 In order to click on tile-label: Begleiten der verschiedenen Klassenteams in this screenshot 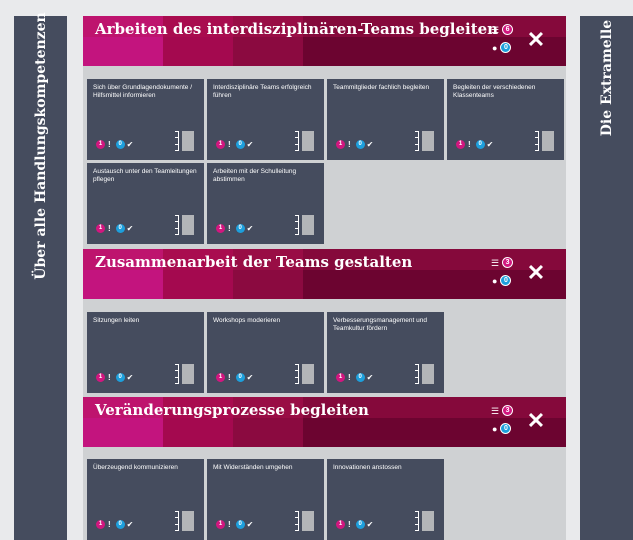, I will do `click(494, 91)`.